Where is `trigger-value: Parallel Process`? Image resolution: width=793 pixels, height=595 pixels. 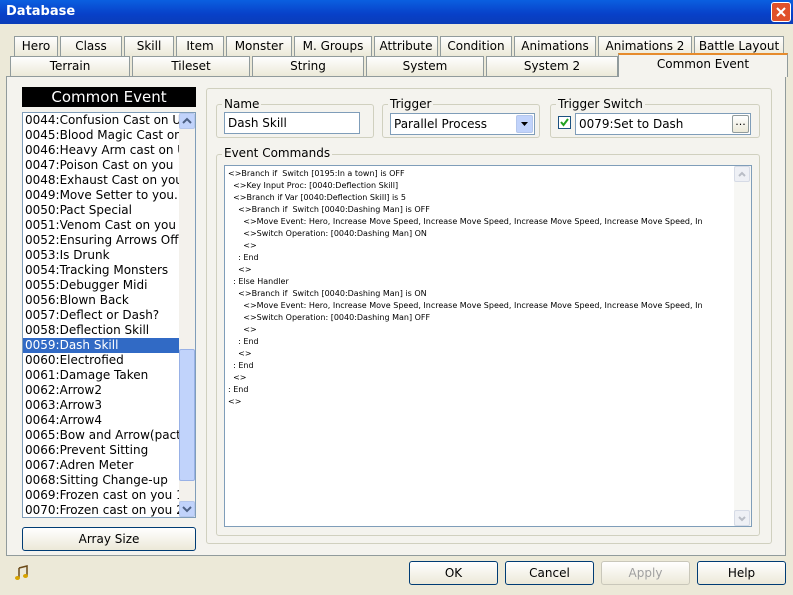 trigger-value: Parallel Process is located at coordinates (441, 124).